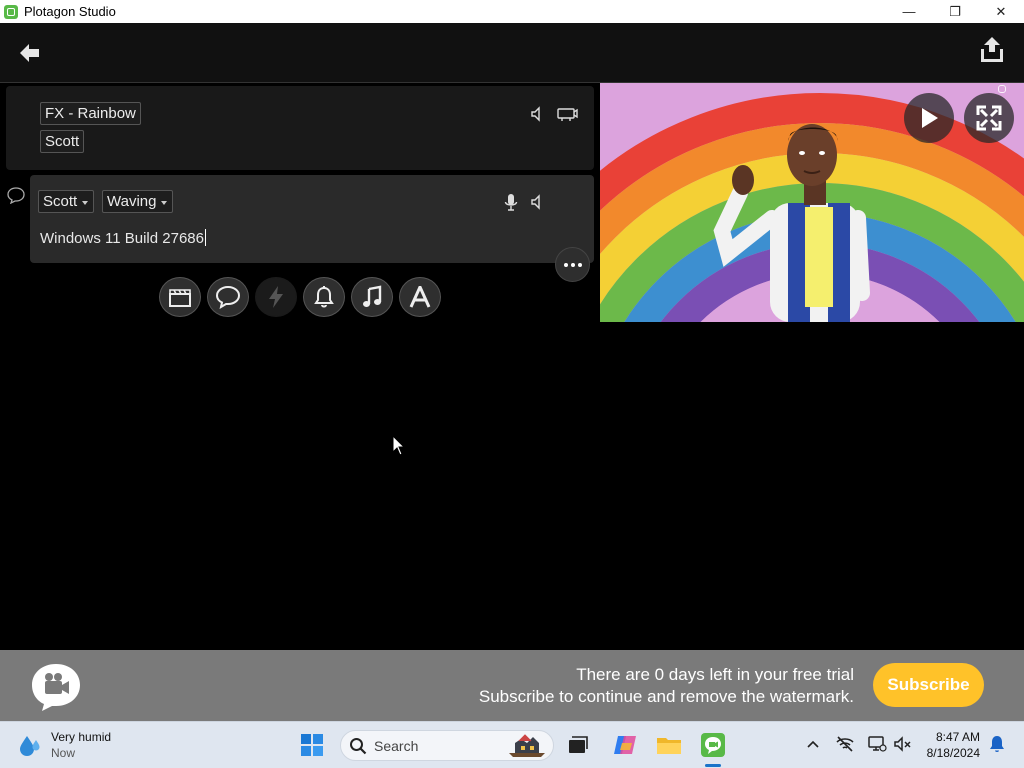 The width and height of the screenshot is (1024, 768). What do you see at coordinates (447, 745) in the screenshot?
I see `taskbar-search: Search` at bounding box center [447, 745].